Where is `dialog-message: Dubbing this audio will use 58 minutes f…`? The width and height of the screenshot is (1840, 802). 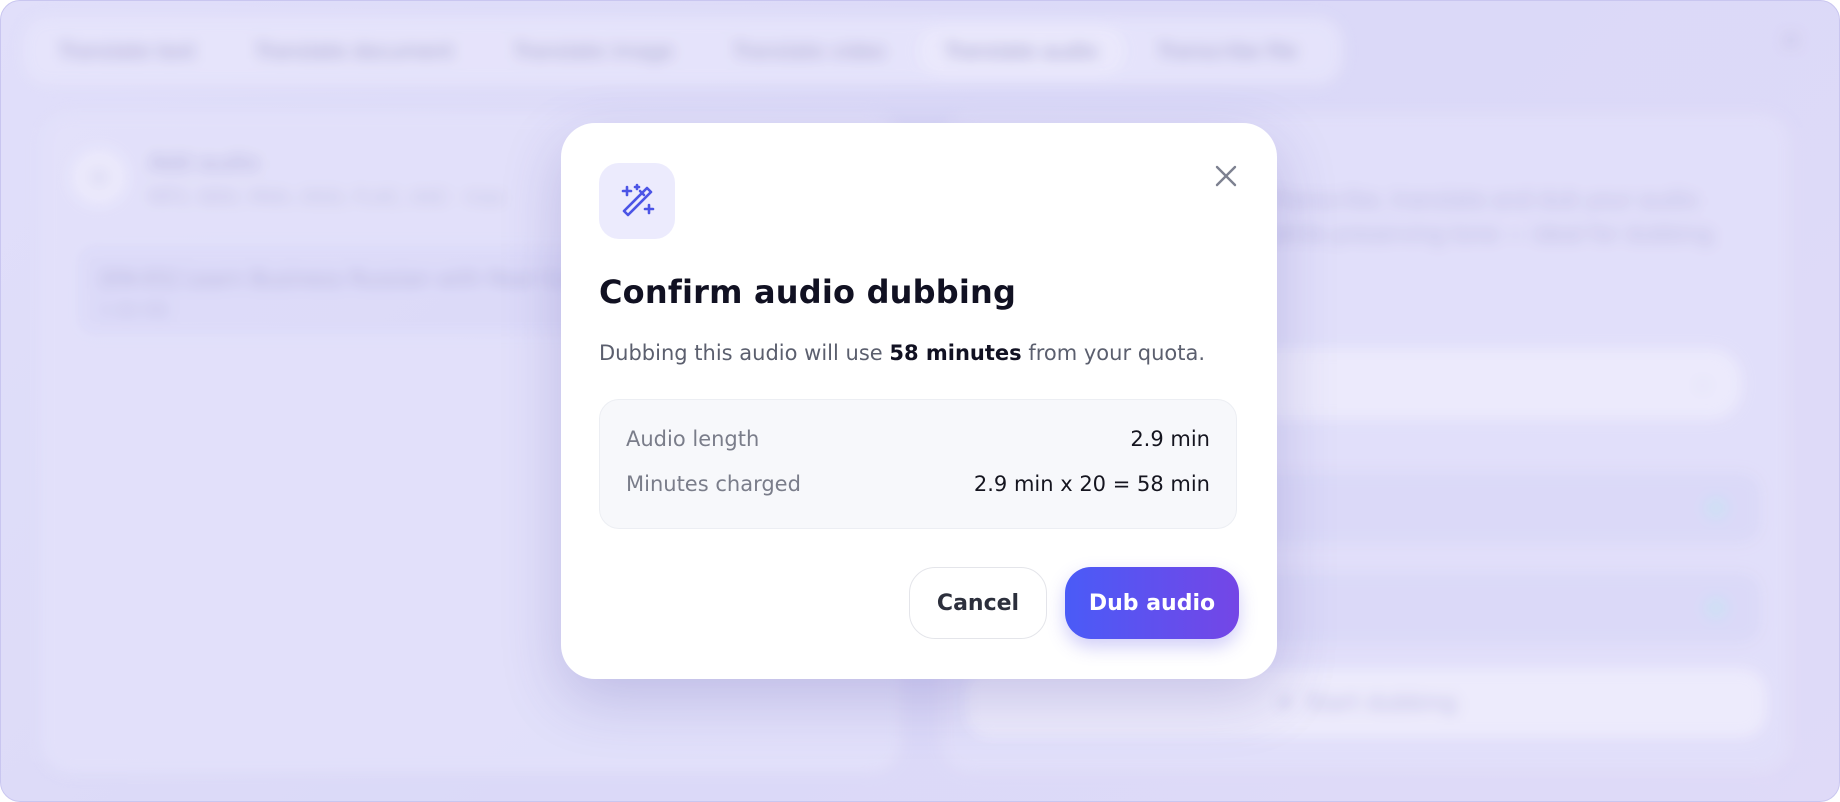
dialog-message: Dubbing this audio will use 58 minutes f… is located at coordinates (902, 353).